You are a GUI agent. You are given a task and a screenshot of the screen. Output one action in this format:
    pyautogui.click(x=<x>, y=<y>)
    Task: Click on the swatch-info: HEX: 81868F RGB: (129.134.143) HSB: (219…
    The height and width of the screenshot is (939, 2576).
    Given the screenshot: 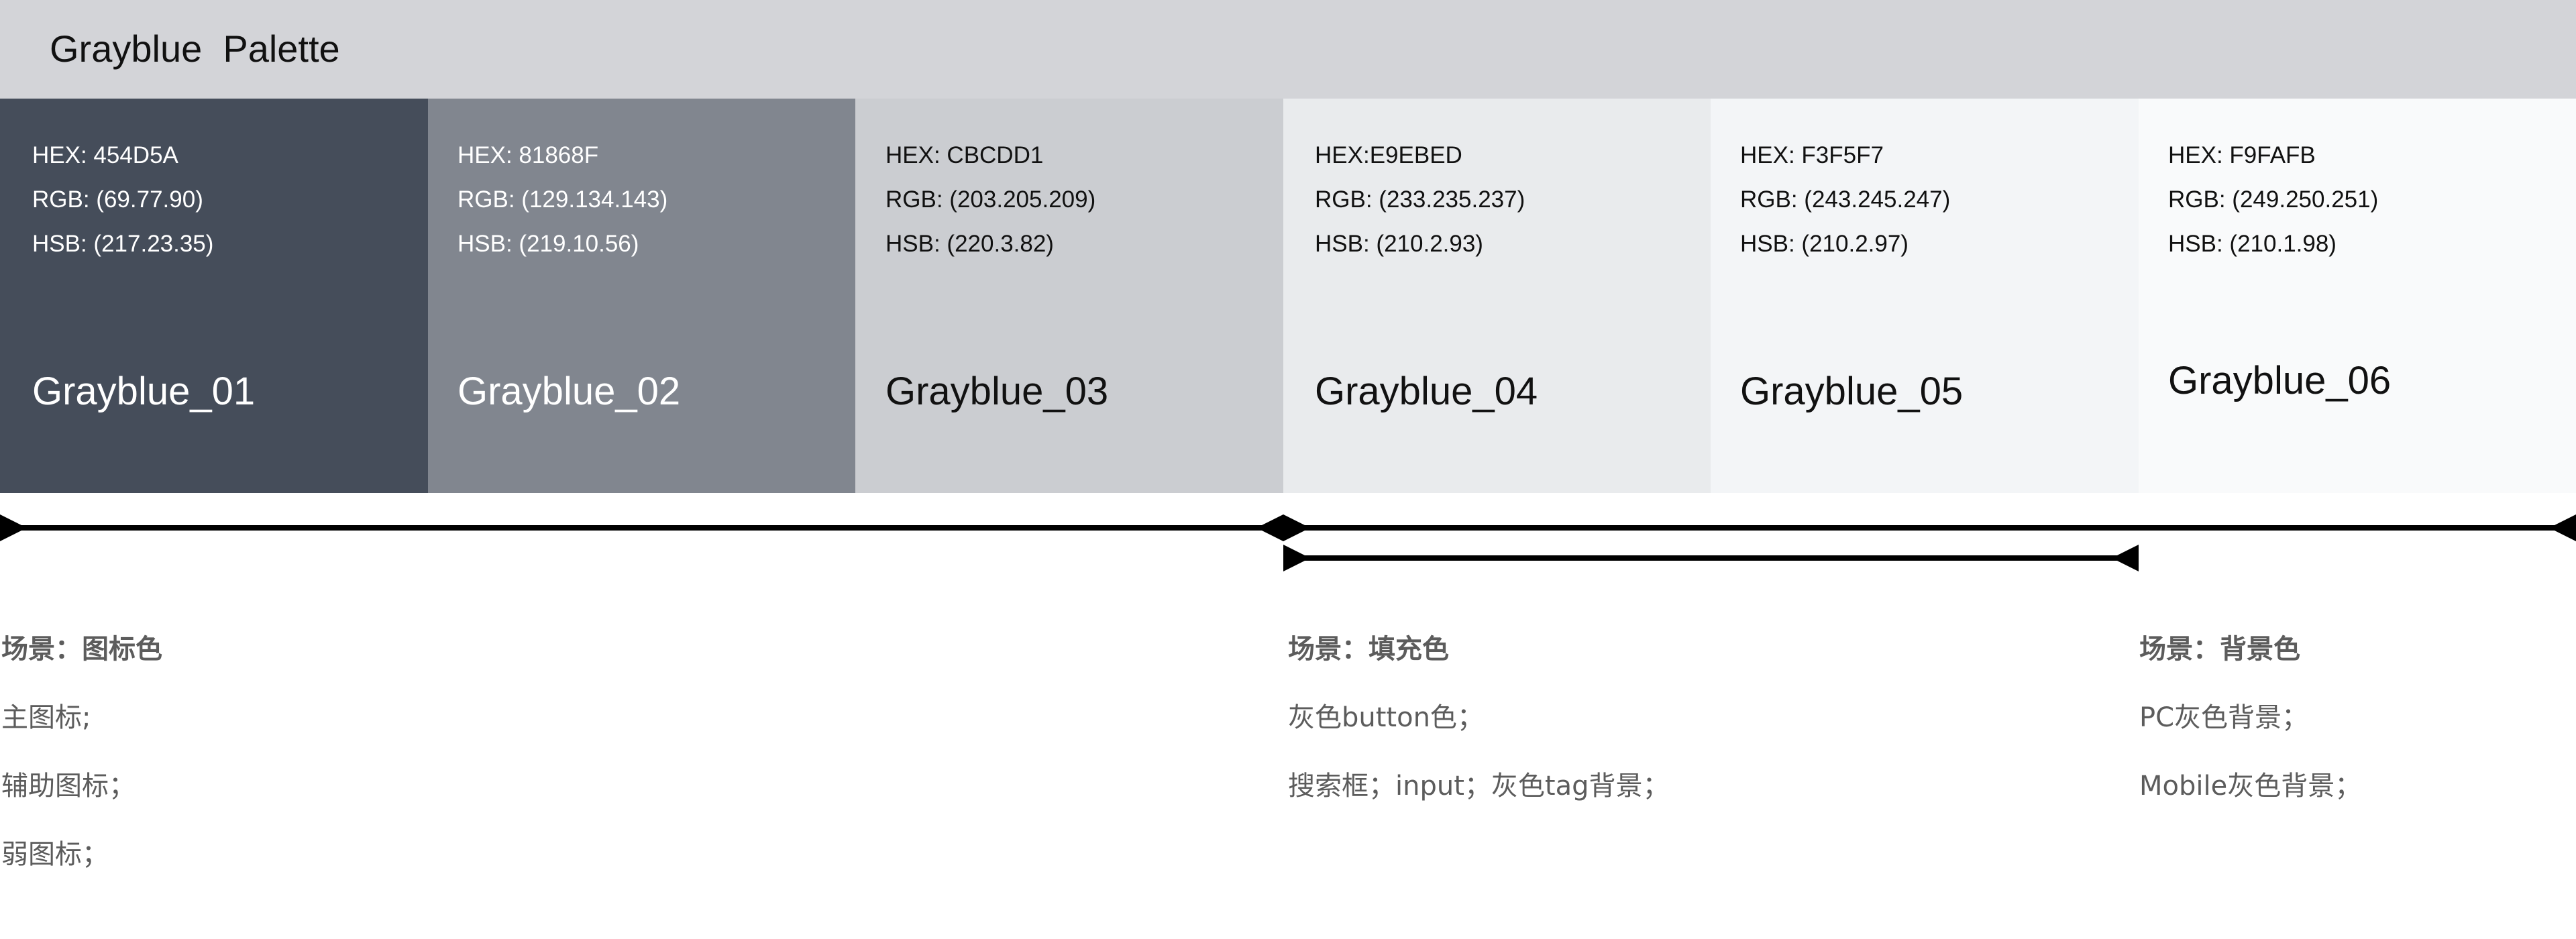 What is the action you would take?
    pyautogui.click(x=562, y=199)
    